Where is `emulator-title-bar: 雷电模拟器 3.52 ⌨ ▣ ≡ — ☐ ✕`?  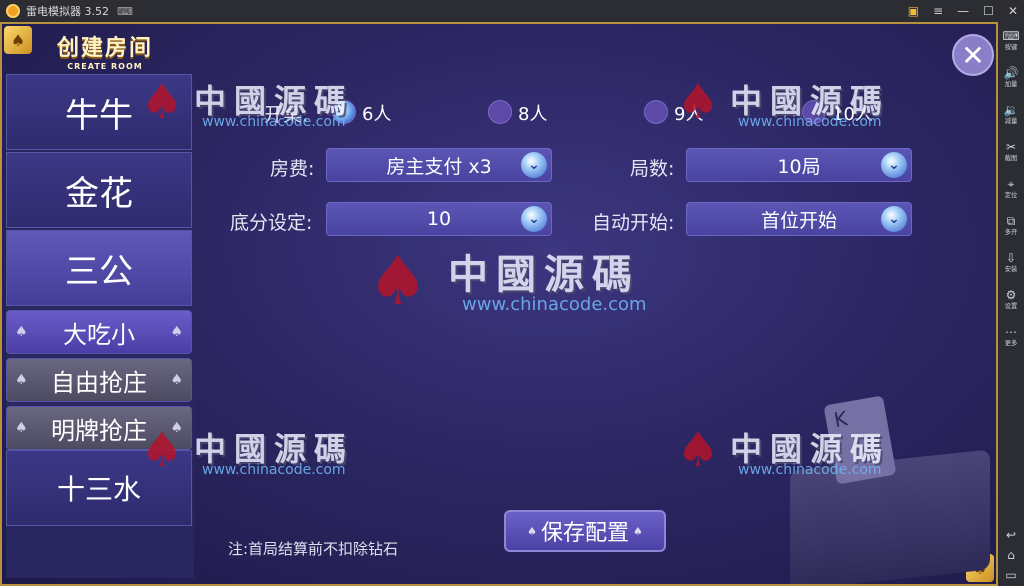 emulator-title-bar: 雷电模拟器 3.52 ⌨ ▣ ≡ — ☐ ✕ is located at coordinates (512, 11).